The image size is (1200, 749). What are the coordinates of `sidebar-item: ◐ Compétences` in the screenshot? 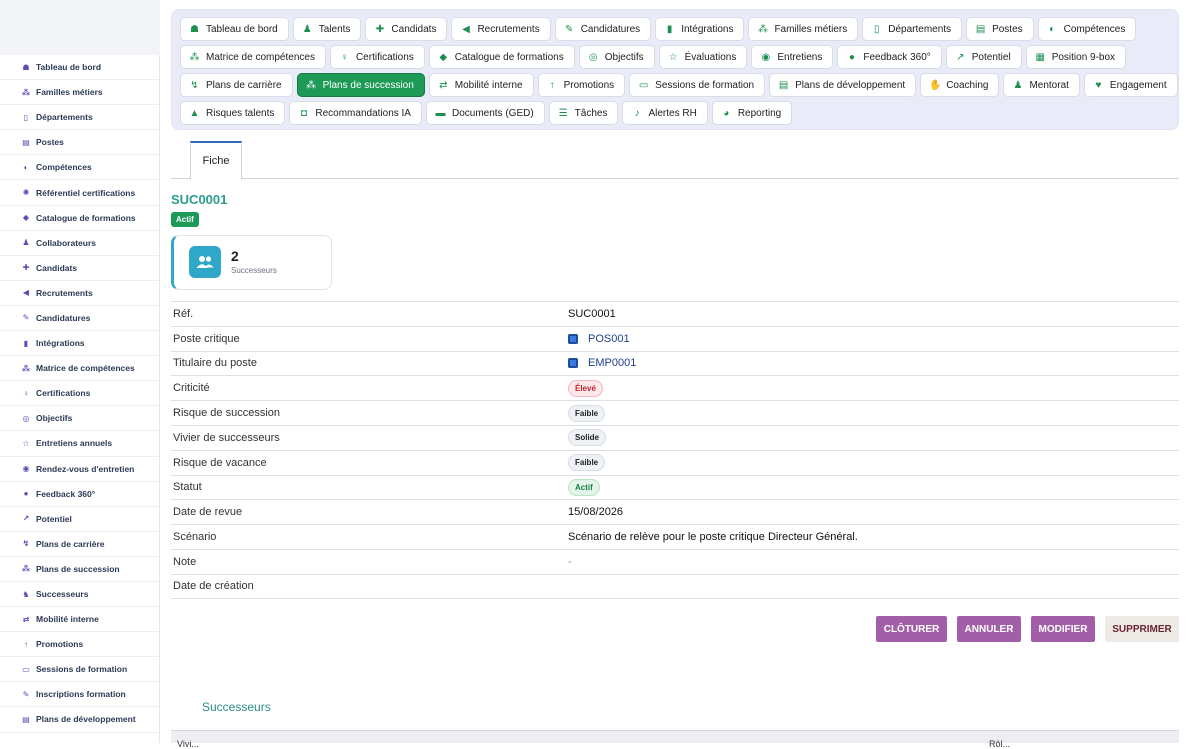 It's located at (79, 168).